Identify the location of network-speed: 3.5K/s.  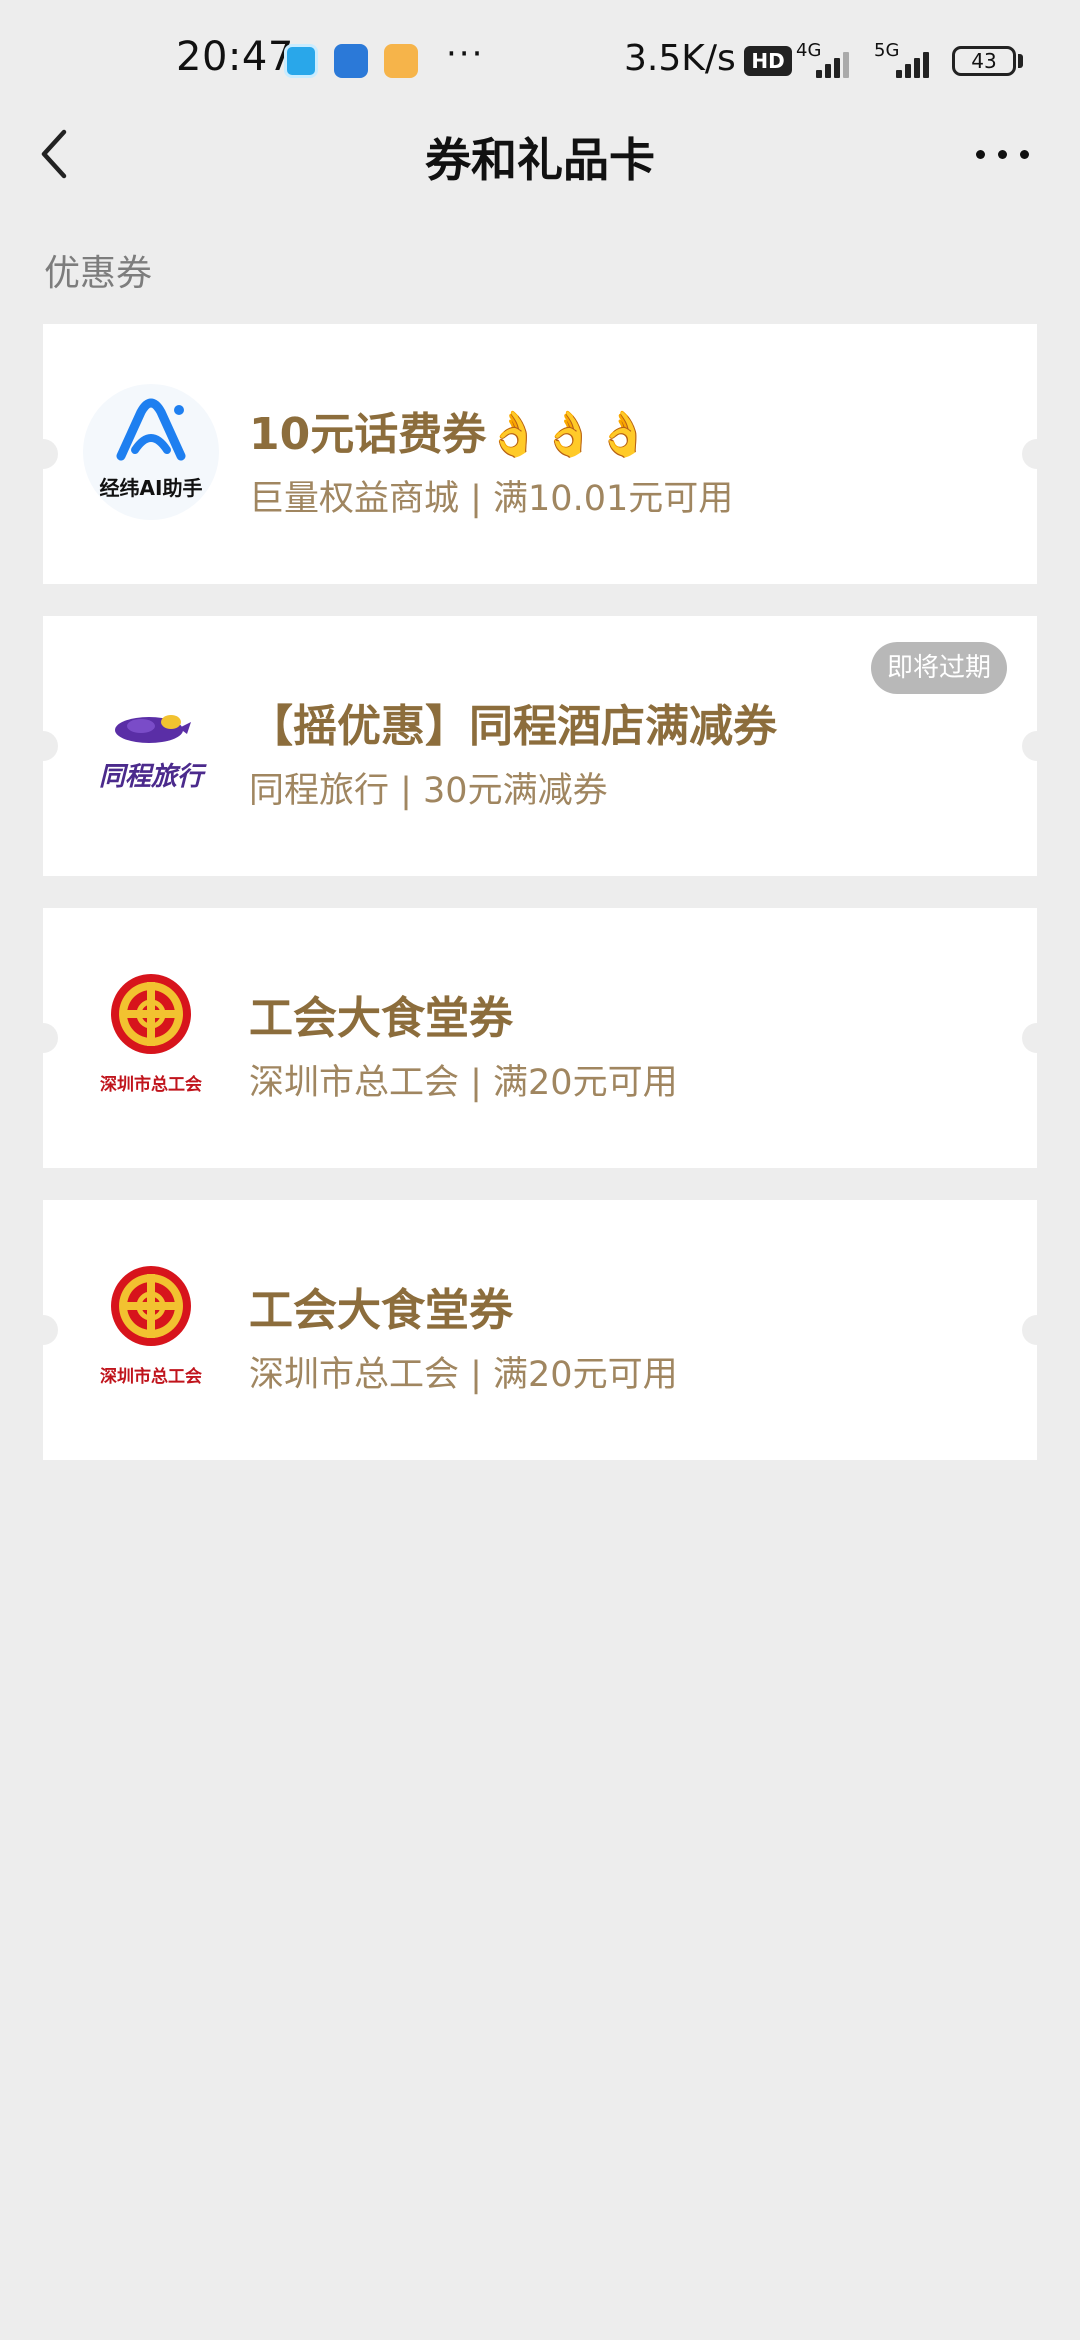
(680, 58).